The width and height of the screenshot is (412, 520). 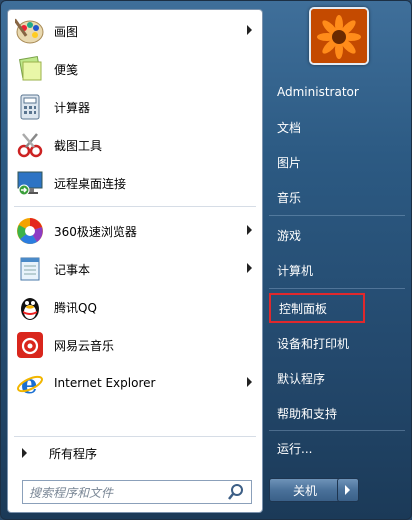 I want to click on link-label: 设备和打印机, so click(x=313, y=343).